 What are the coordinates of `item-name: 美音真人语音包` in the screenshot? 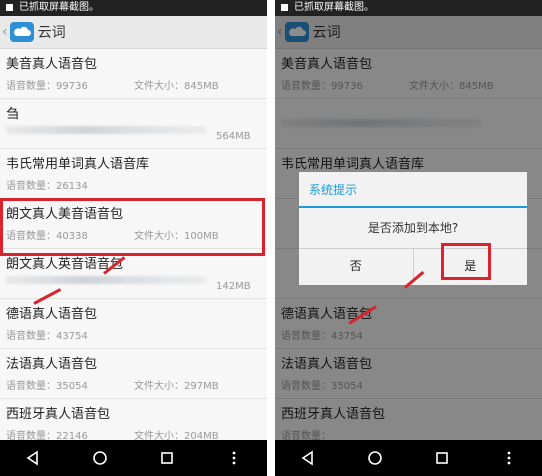 It's located at (52, 64).